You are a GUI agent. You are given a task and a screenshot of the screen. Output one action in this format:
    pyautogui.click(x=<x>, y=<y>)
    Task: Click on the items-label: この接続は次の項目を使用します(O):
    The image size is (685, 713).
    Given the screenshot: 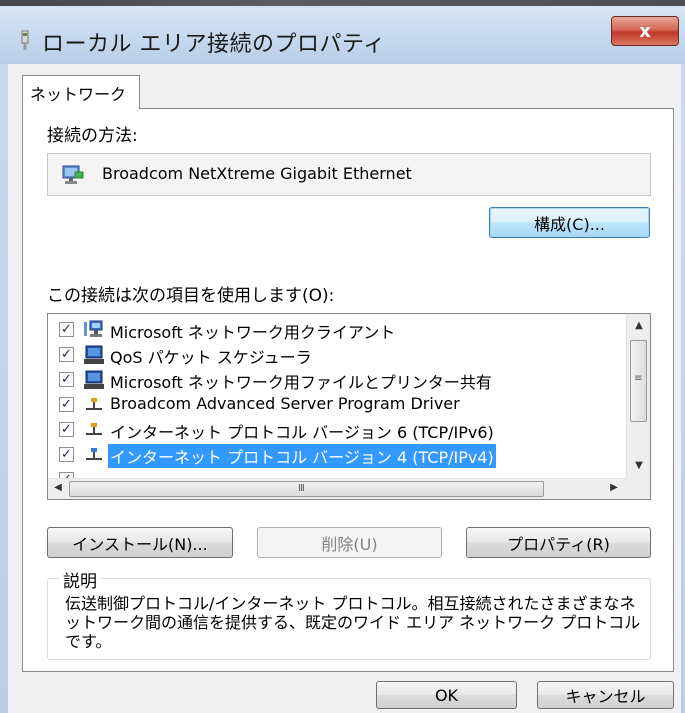 What is the action you would take?
    pyautogui.click(x=191, y=296)
    